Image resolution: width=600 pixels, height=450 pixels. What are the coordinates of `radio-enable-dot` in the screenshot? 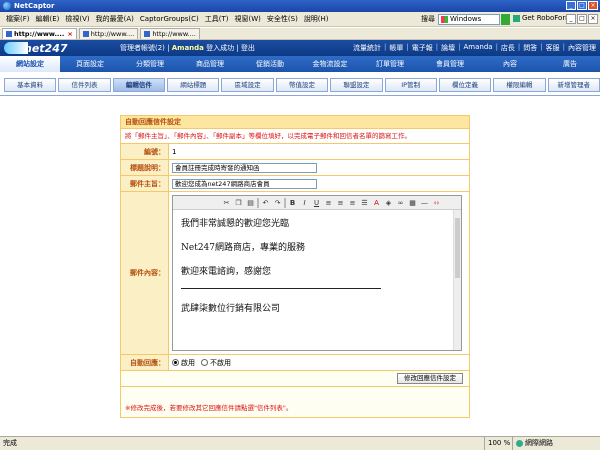 It's located at (175, 362).